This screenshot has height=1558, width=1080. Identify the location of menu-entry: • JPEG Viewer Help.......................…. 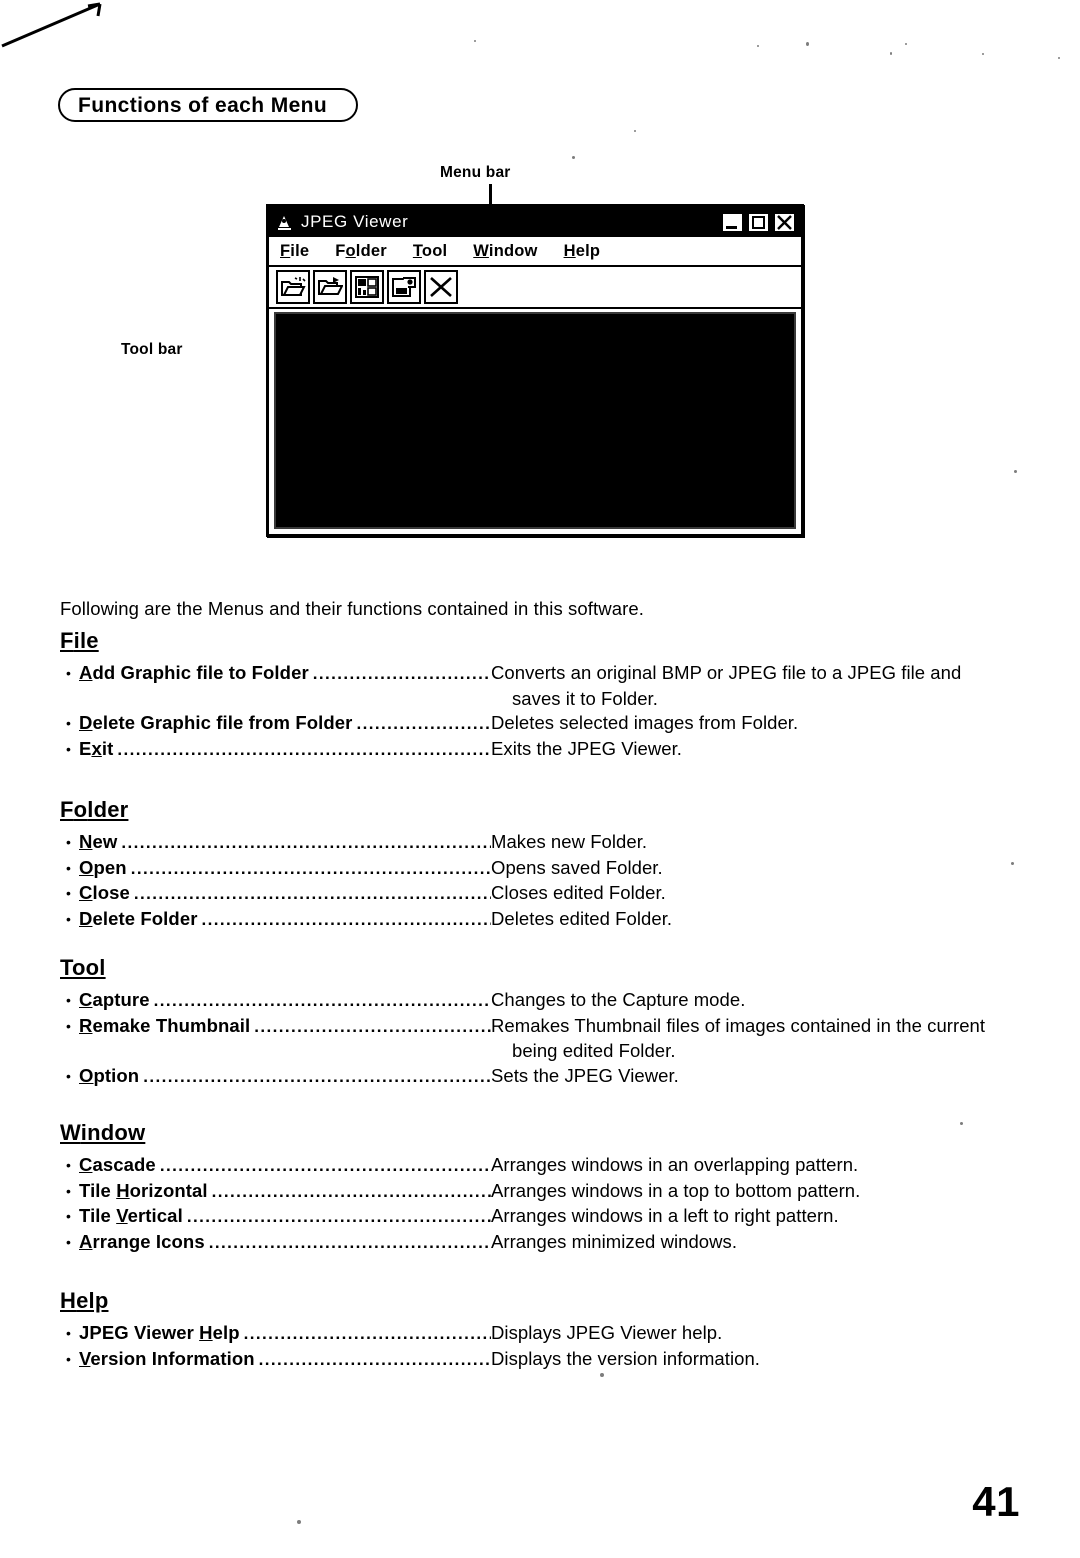
(540, 1334).